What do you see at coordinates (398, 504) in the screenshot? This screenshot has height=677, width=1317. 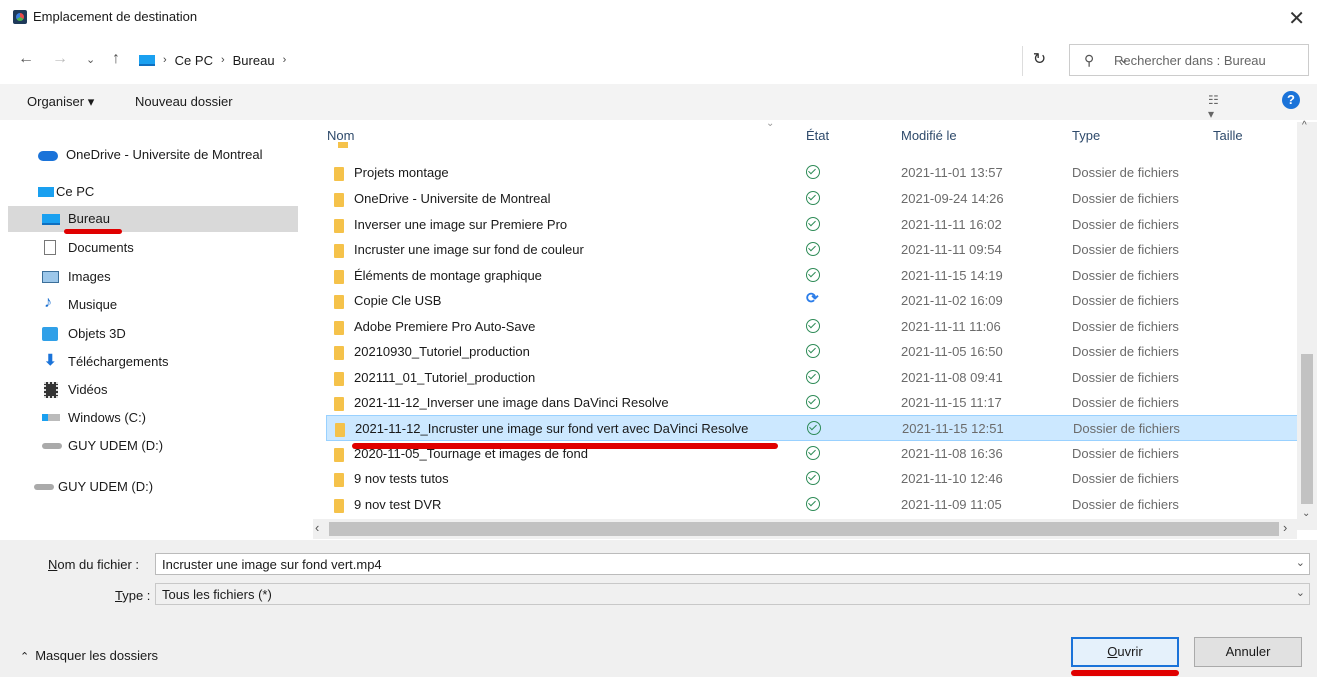 I see `file-name: 9 nov test DVR` at bounding box center [398, 504].